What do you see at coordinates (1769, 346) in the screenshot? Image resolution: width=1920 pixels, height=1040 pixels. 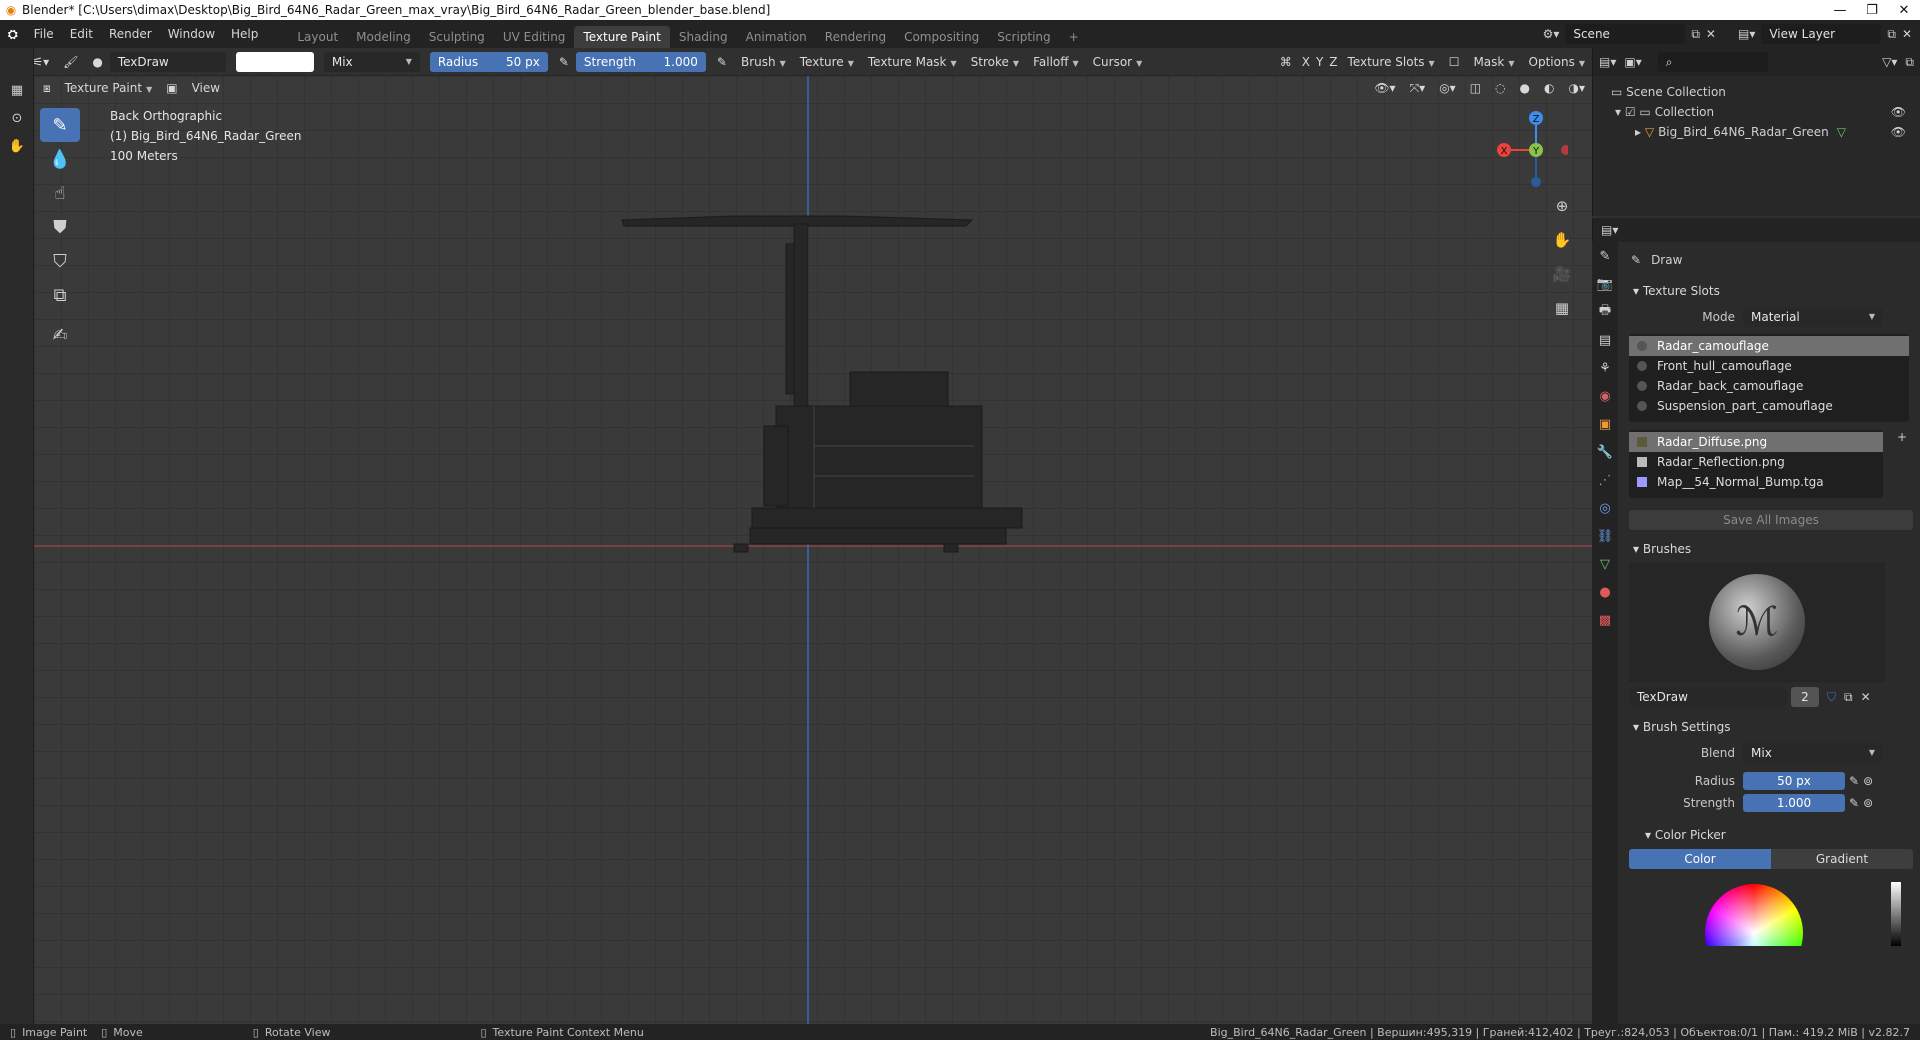 I see `list-item: Radar_camouflage` at bounding box center [1769, 346].